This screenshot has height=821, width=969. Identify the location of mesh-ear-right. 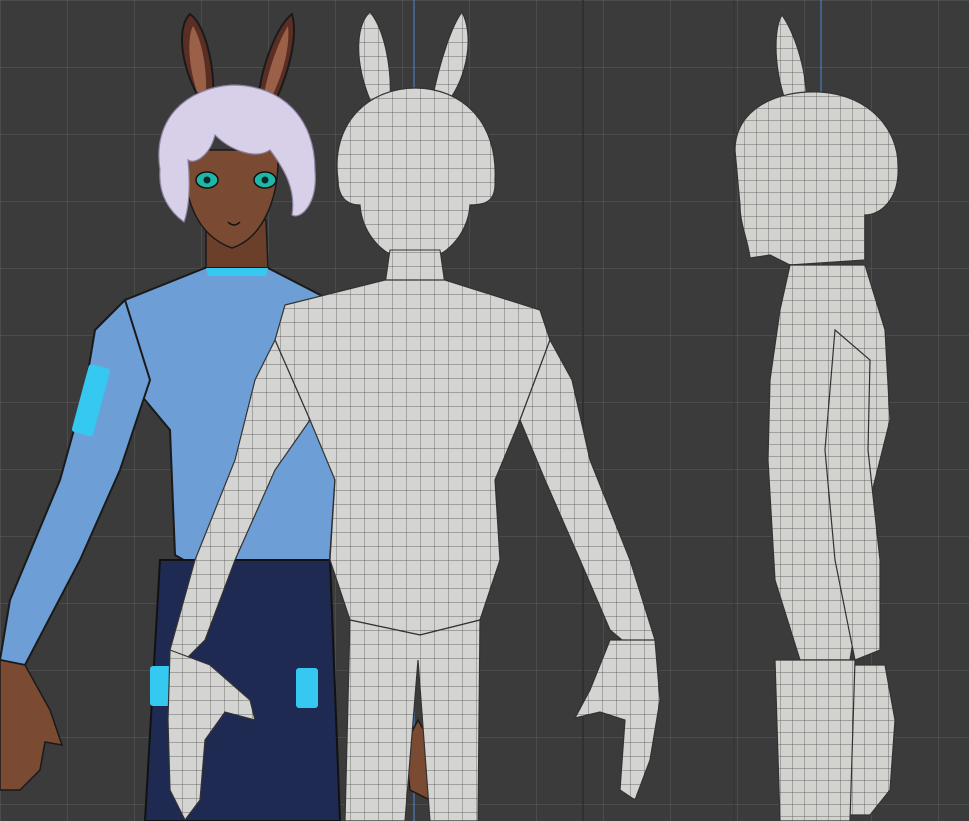
(450, 56).